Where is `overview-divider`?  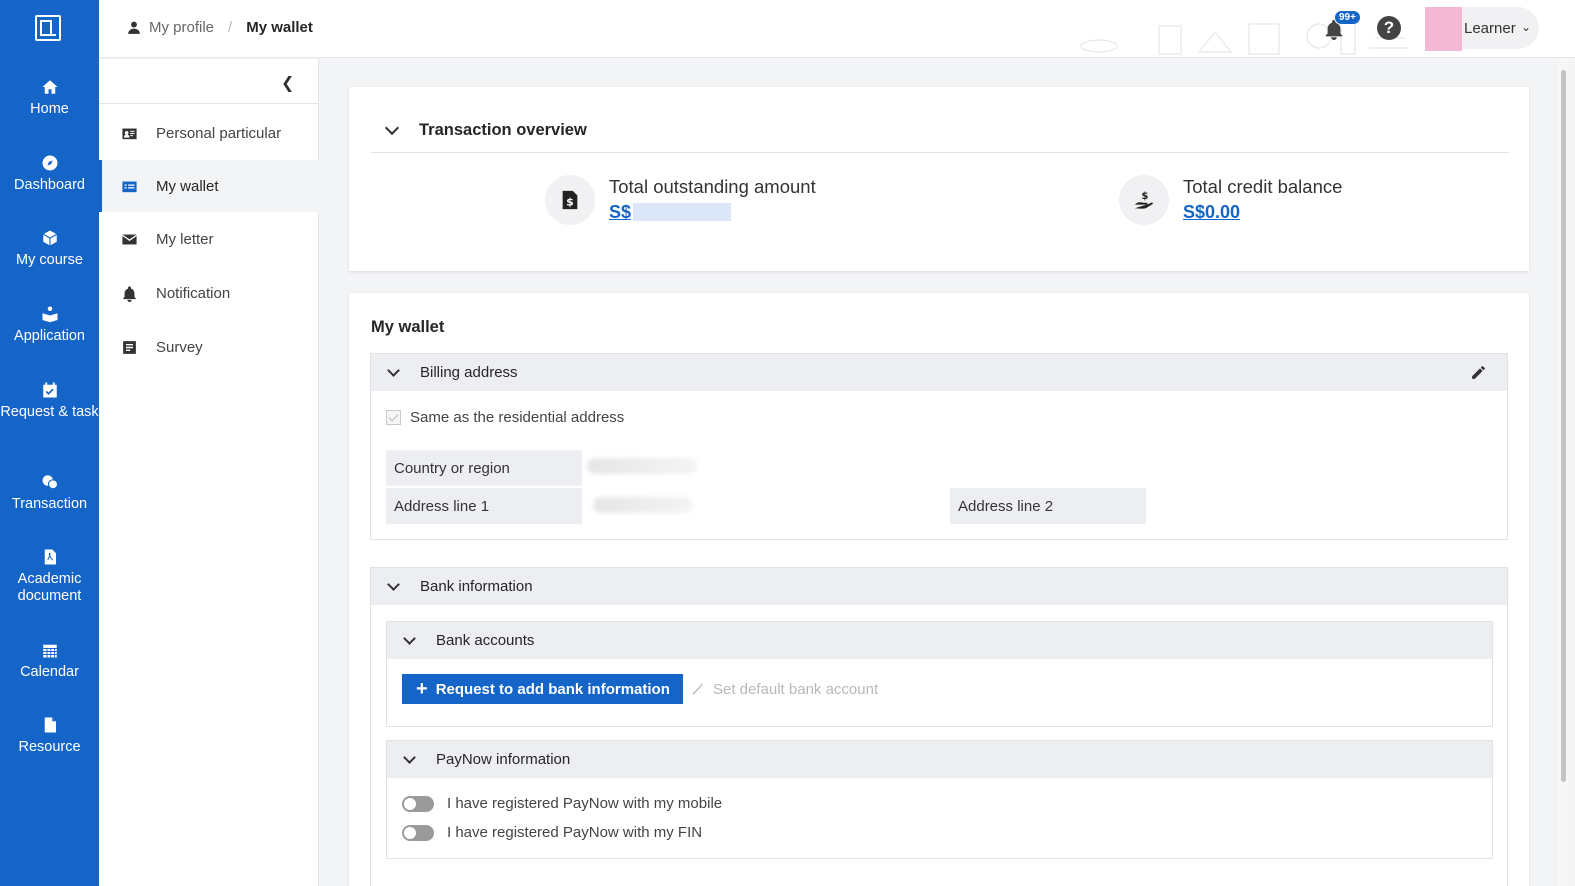
overview-divider is located at coordinates (940, 152).